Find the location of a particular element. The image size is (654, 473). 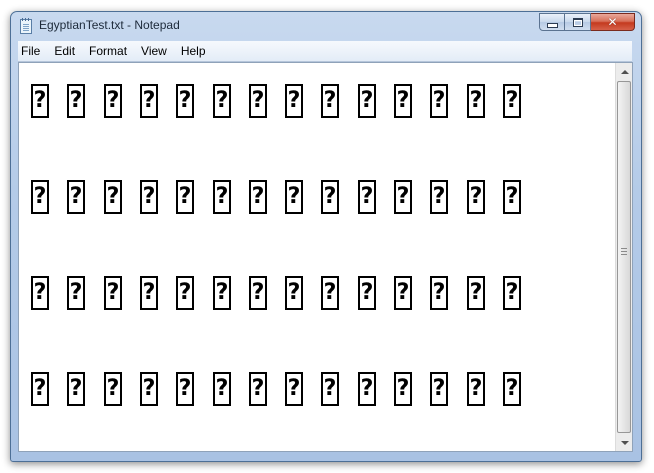

scroll-grip-icon is located at coordinates (624, 251).